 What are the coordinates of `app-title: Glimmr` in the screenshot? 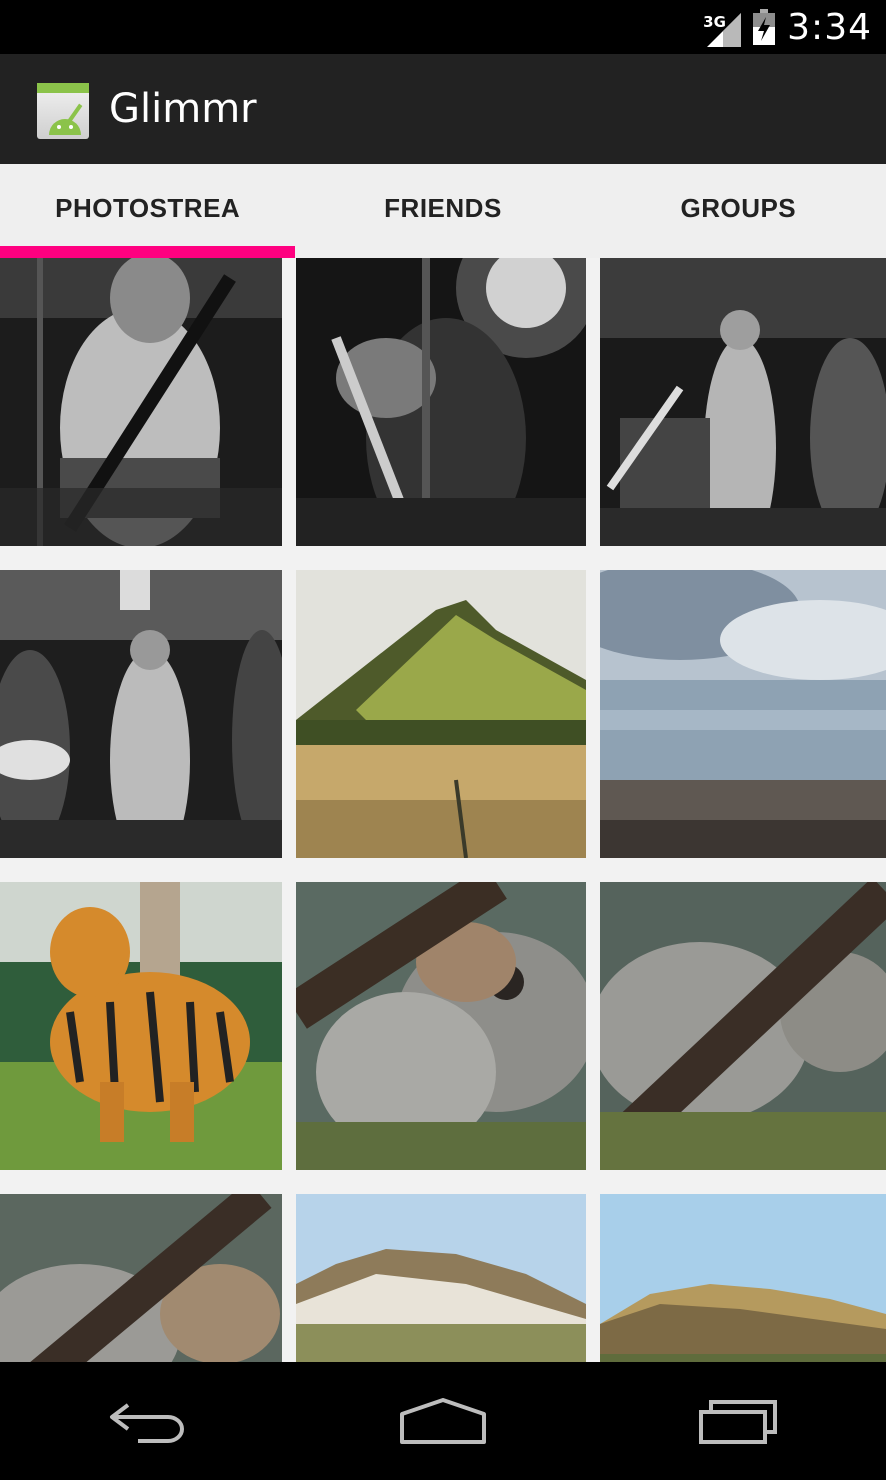 It's located at (183, 109).